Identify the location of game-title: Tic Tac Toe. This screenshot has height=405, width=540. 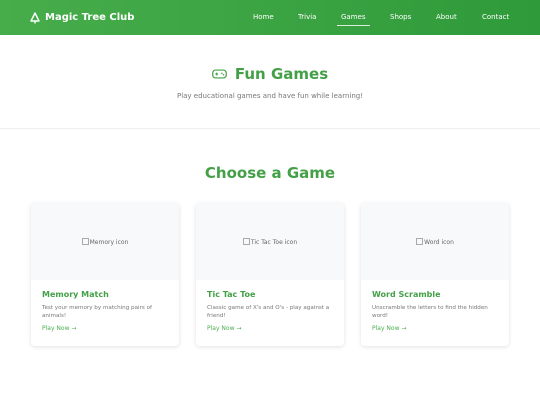
(231, 294).